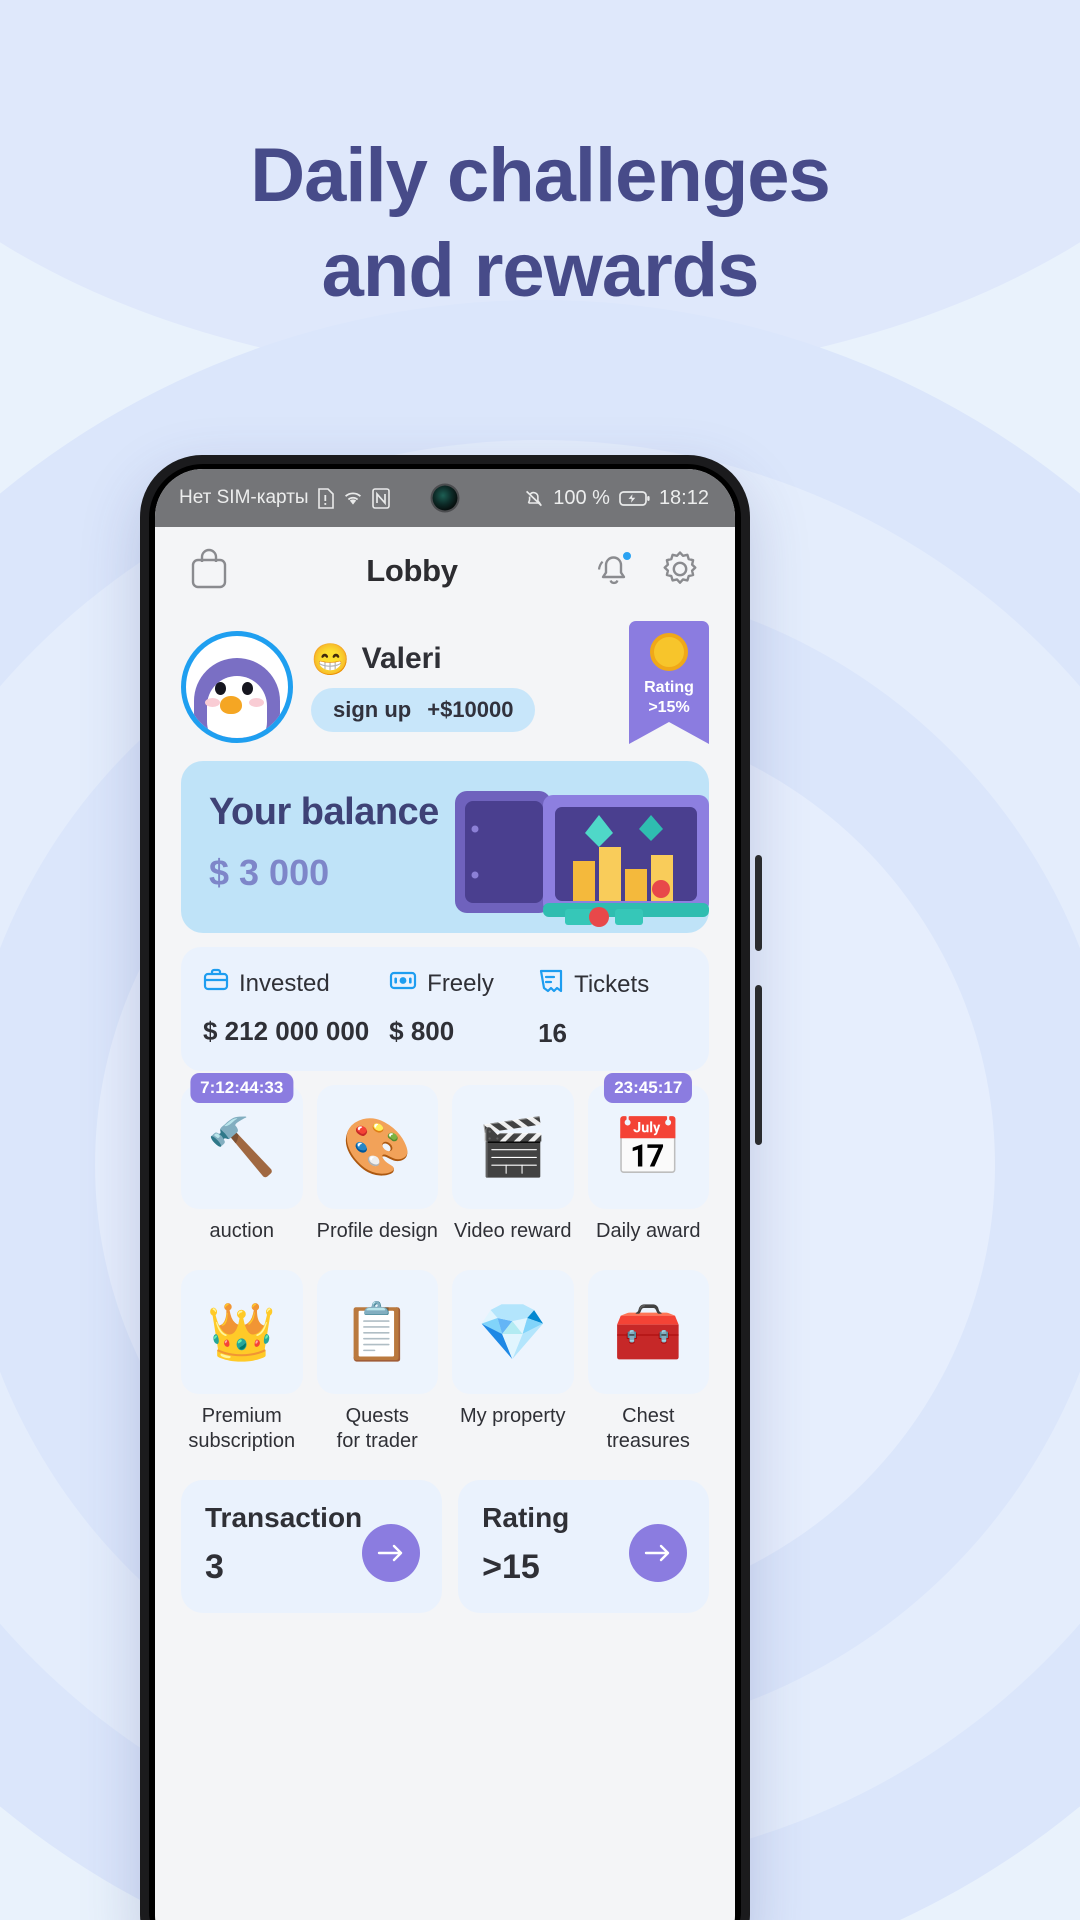 The height and width of the screenshot is (1920, 1080). What do you see at coordinates (513, 1362) in the screenshot?
I see `tile-my-property: 💎 My property` at bounding box center [513, 1362].